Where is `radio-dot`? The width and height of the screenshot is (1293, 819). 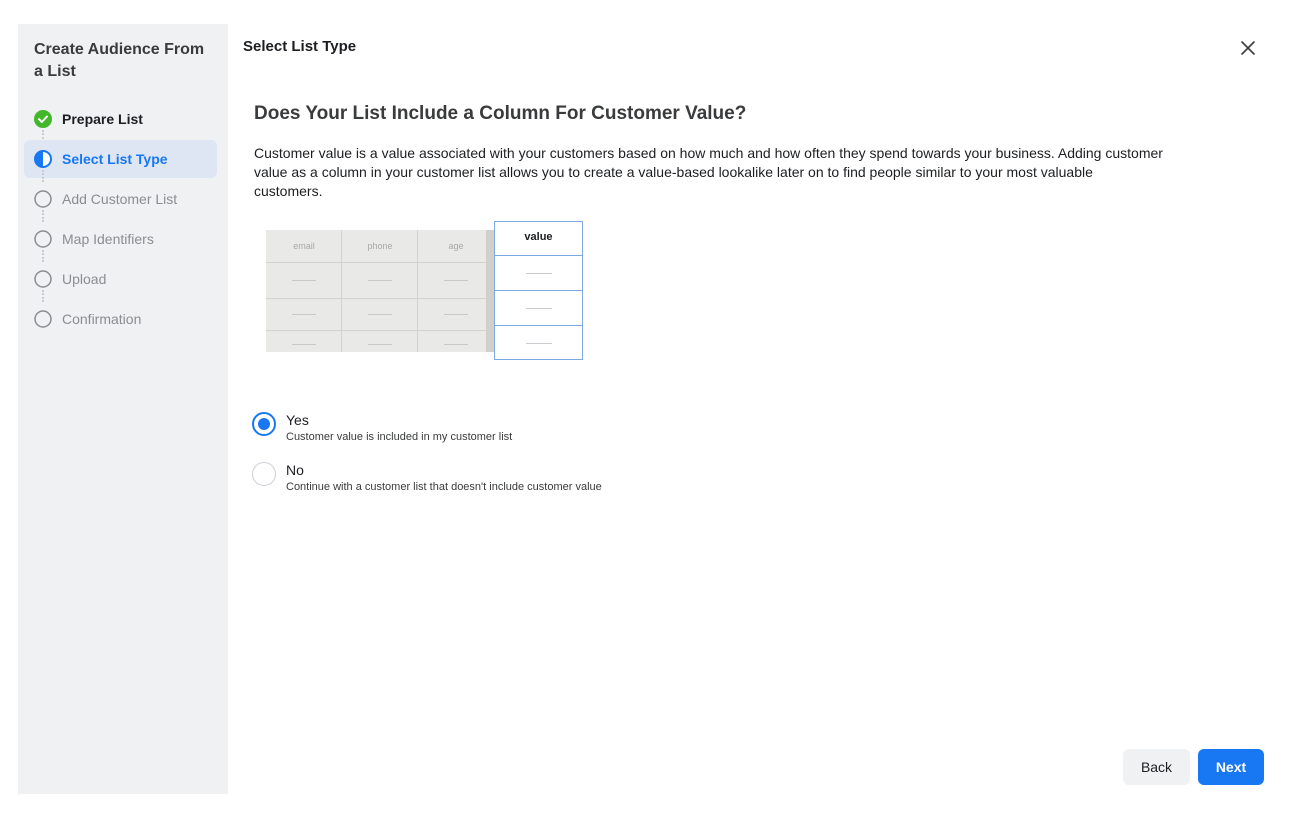 radio-dot is located at coordinates (264, 424).